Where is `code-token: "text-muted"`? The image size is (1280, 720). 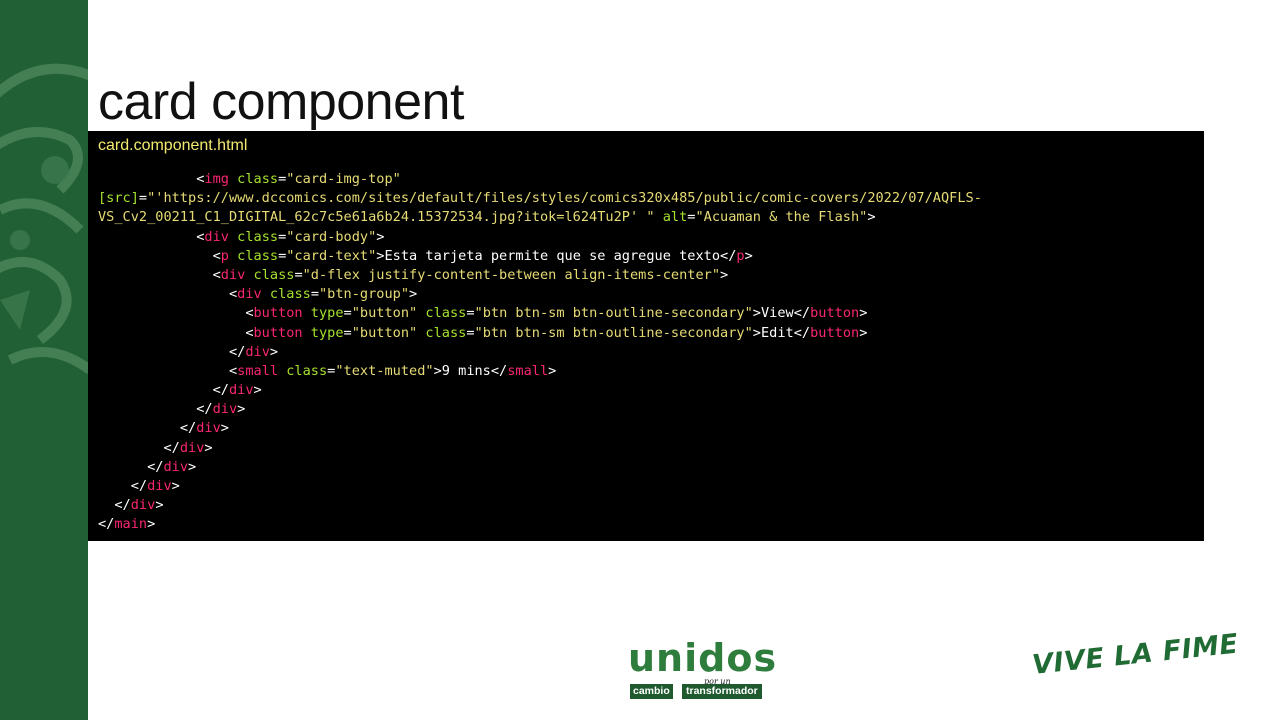 code-token: "text-muted" is located at coordinates (384, 370).